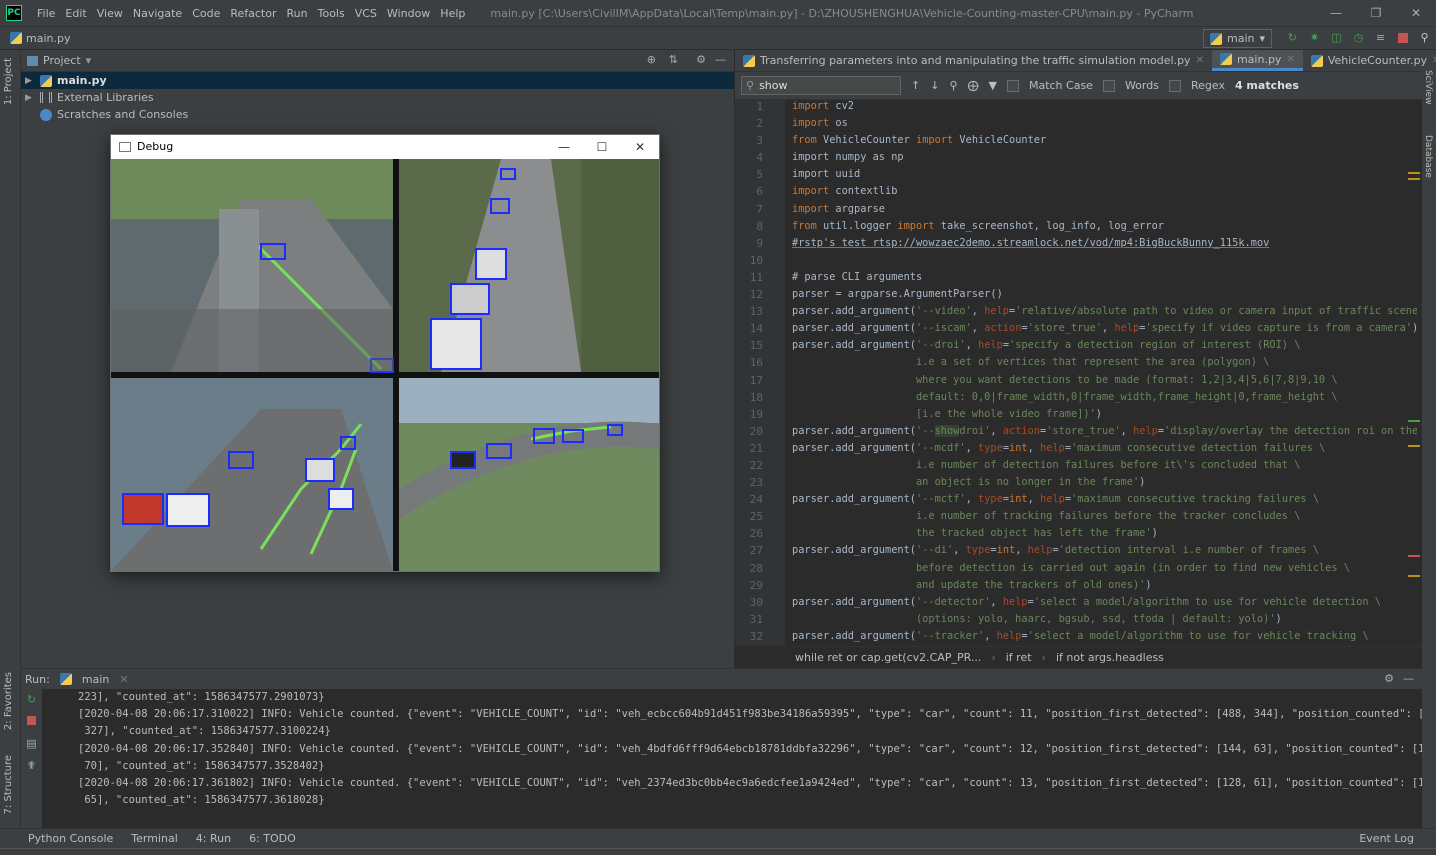 The width and height of the screenshot is (1436, 855). Describe the element at coordinates (206, 13) in the screenshot. I see `menu-code: Code` at that location.